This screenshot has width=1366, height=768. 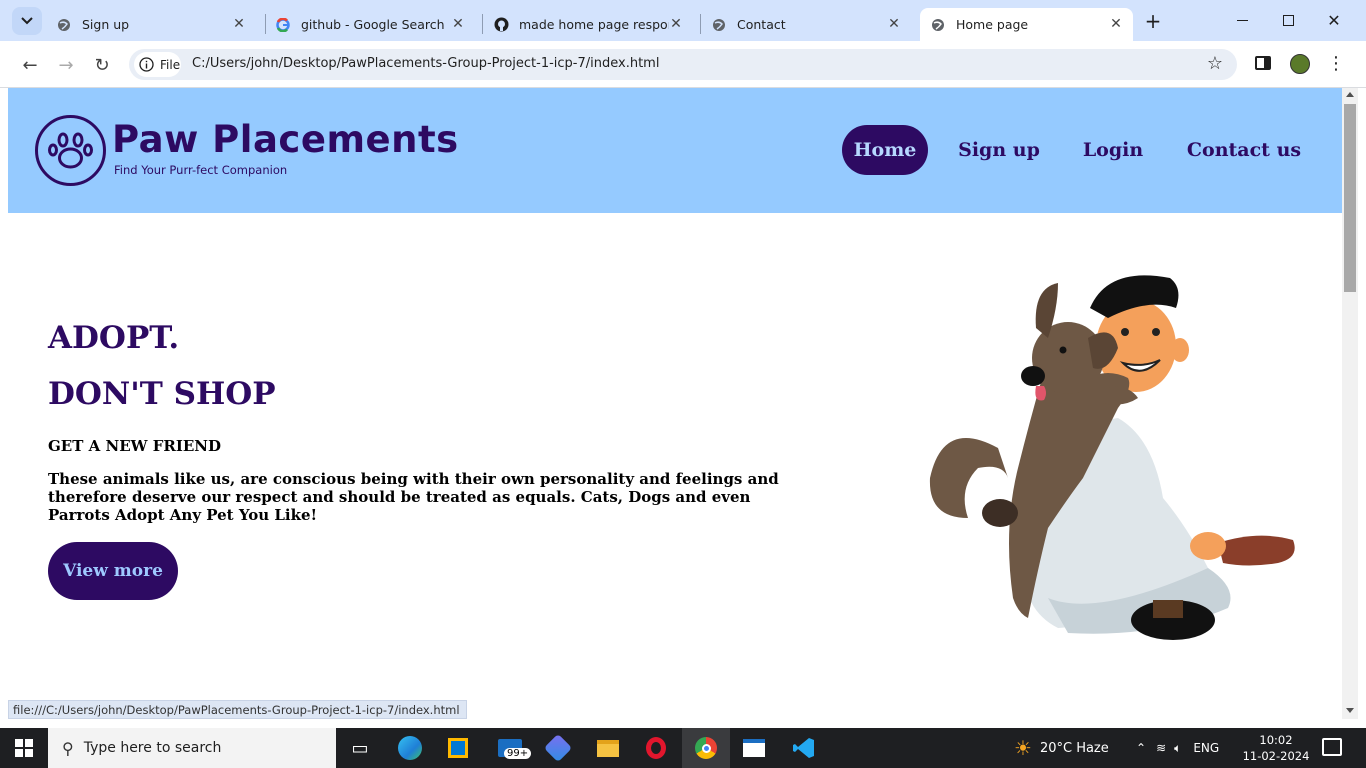 What do you see at coordinates (1177, 748) in the screenshot?
I see `speaker-icon: 🔈︎` at bounding box center [1177, 748].